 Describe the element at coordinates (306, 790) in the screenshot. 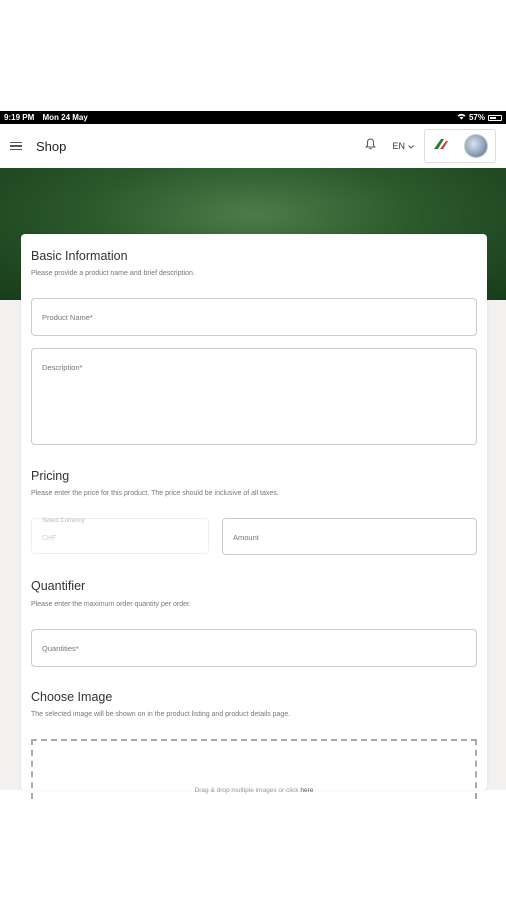

I see `browse-link: here` at that location.